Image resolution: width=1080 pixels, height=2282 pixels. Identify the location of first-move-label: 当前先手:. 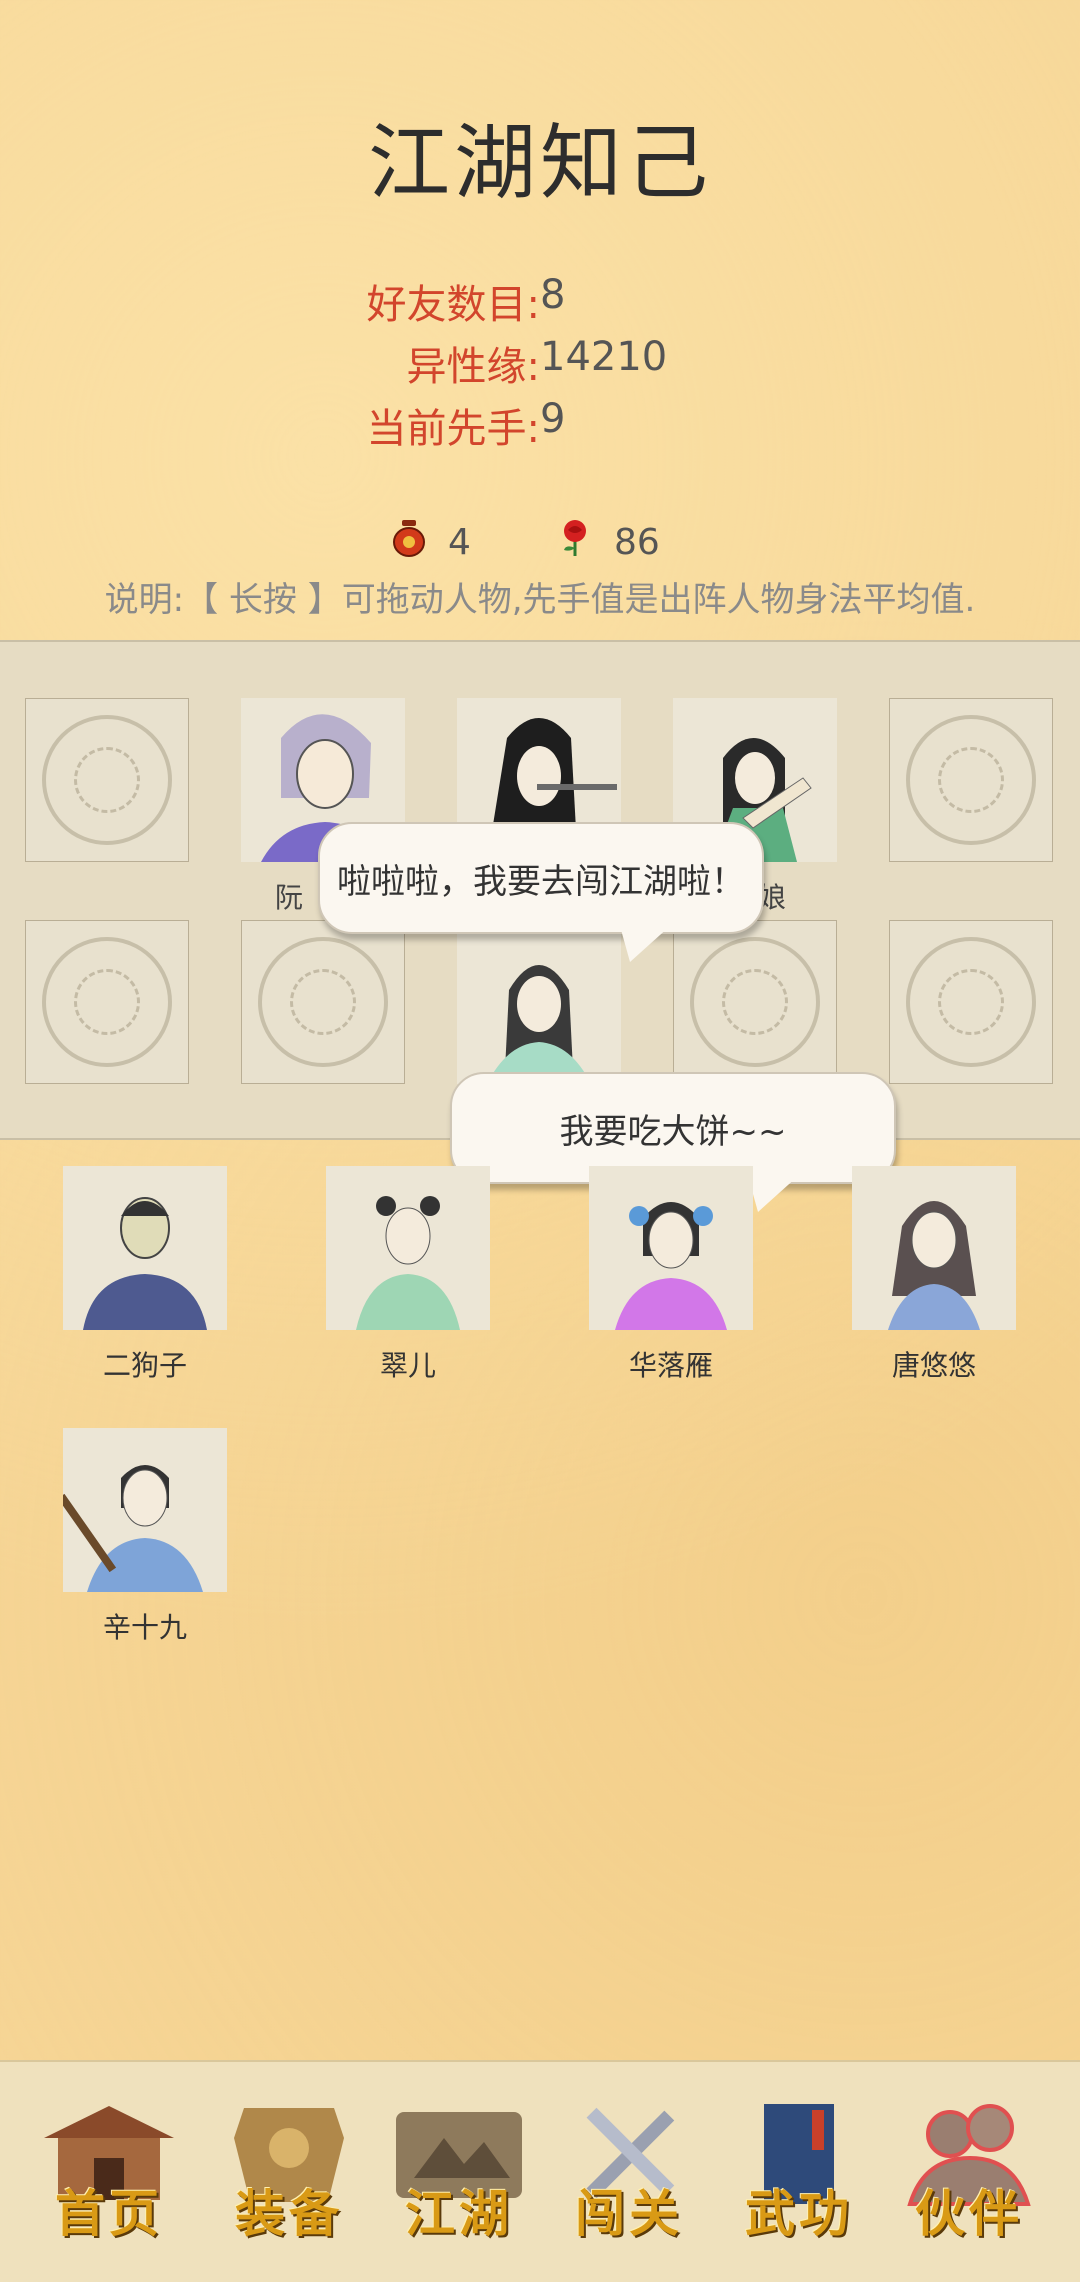
(453, 429).